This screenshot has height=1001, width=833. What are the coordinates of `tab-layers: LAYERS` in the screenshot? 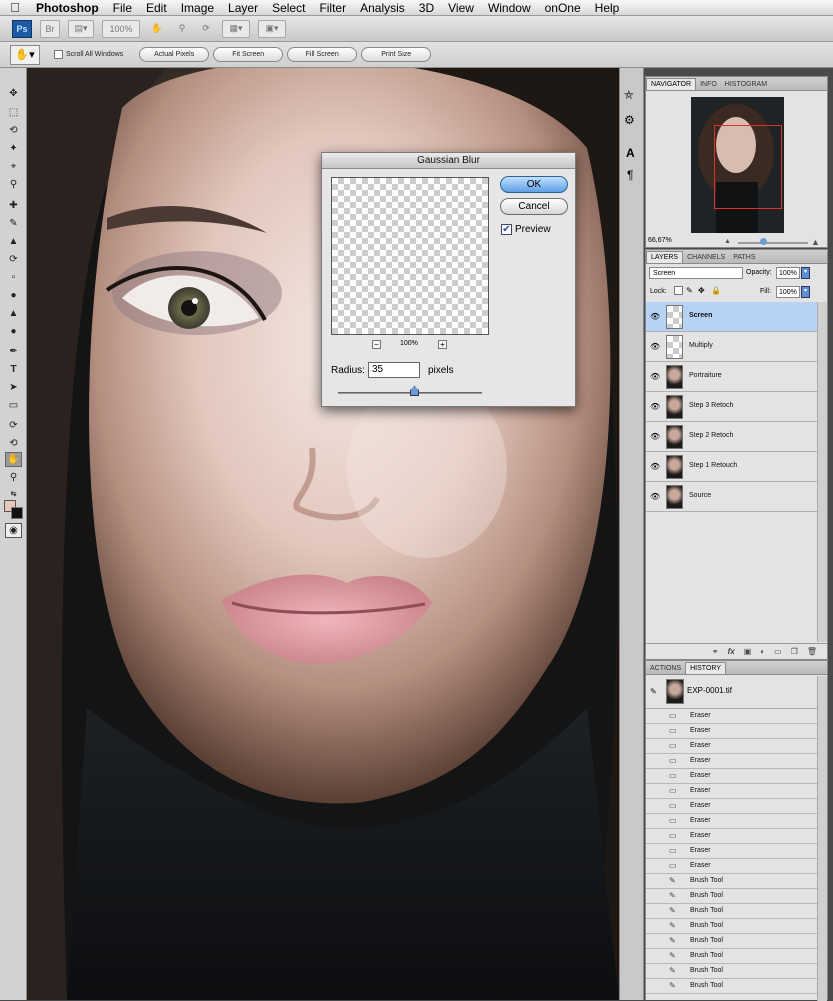 It's located at (665, 257).